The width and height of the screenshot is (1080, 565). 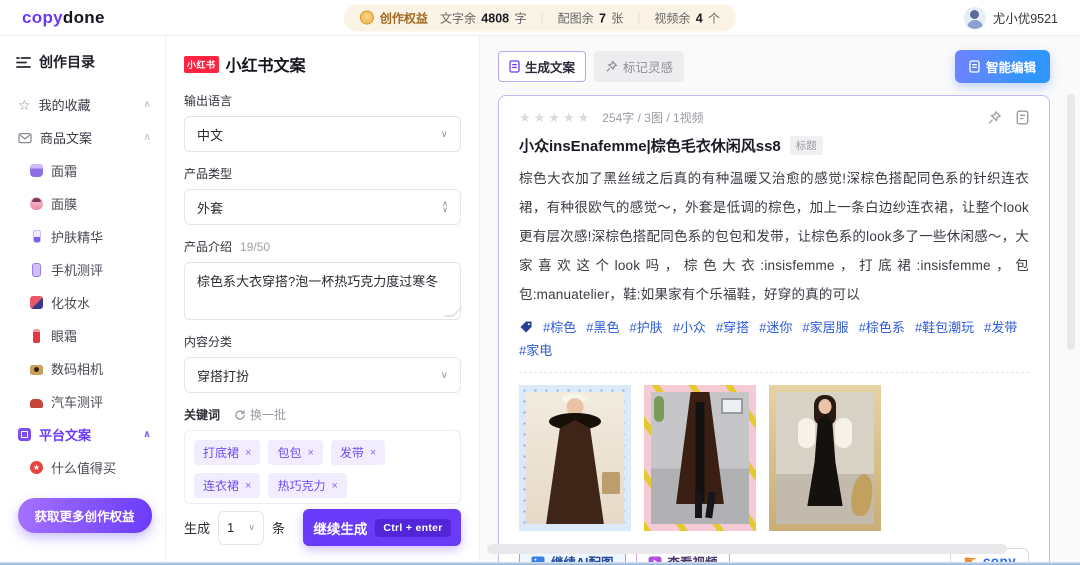 I want to click on keyword-tag: 发带 ×, so click(x=358, y=452).